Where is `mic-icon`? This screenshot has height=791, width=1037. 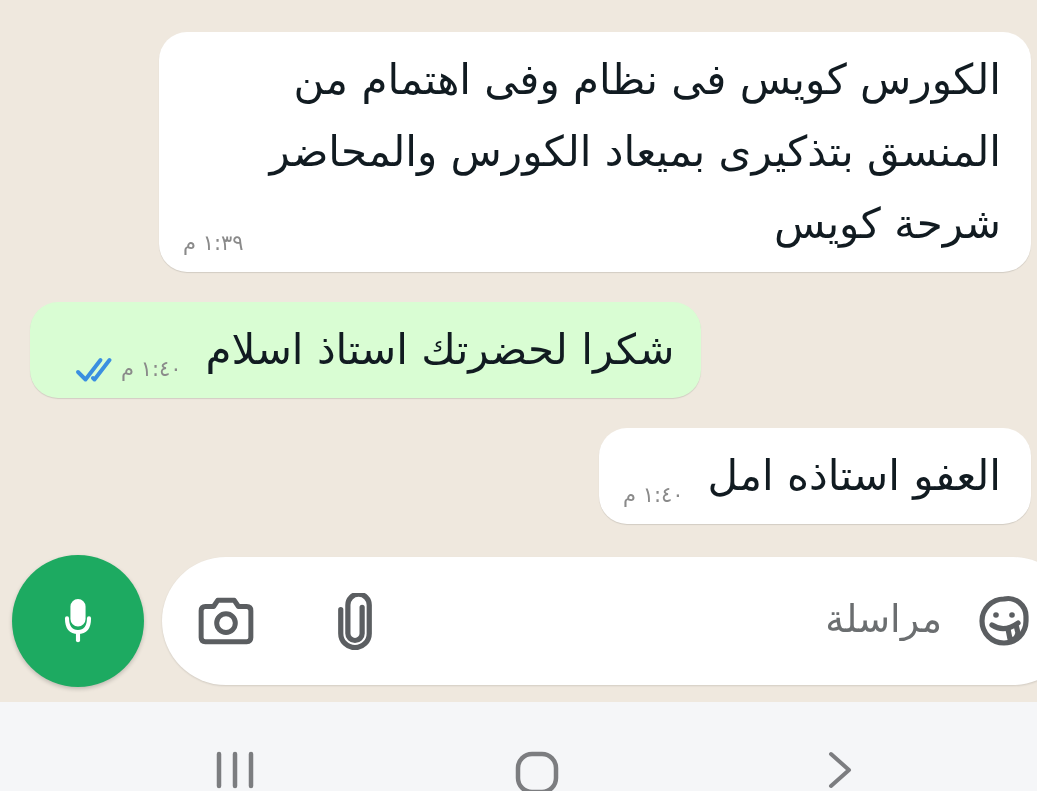 mic-icon is located at coordinates (78, 621).